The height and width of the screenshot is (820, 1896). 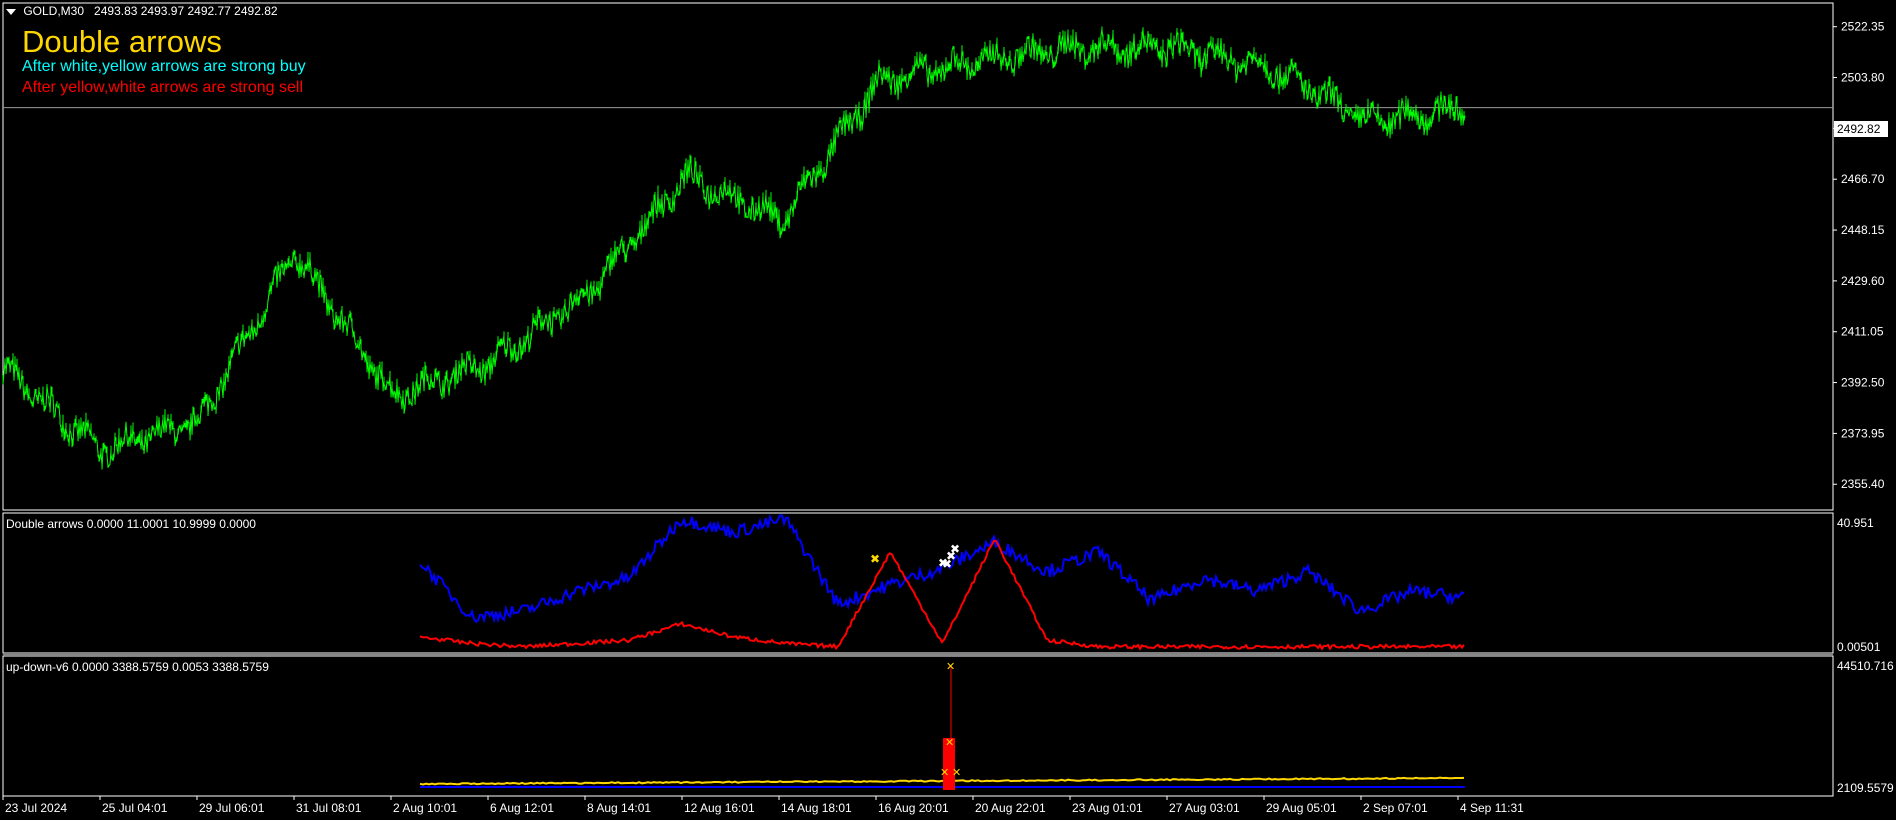 I want to click on price-tick-label: 2373.95, so click(x=1863, y=433).